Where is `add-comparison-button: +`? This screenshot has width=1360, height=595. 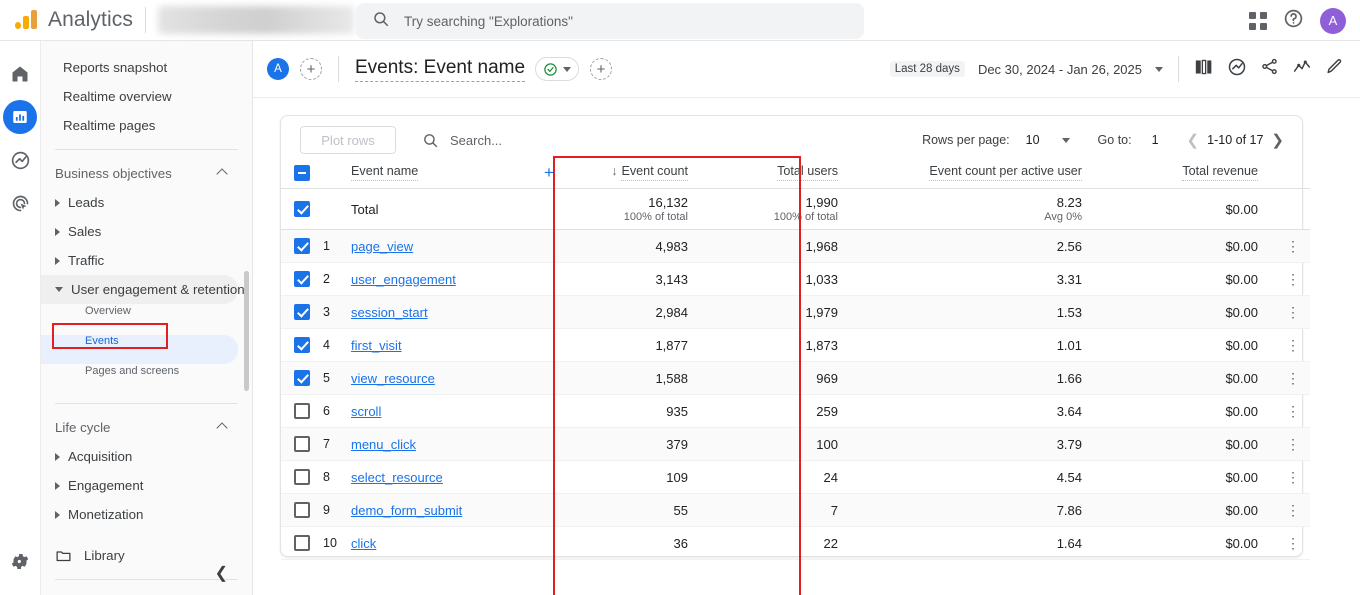 add-comparison-button: + is located at coordinates (311, 69).